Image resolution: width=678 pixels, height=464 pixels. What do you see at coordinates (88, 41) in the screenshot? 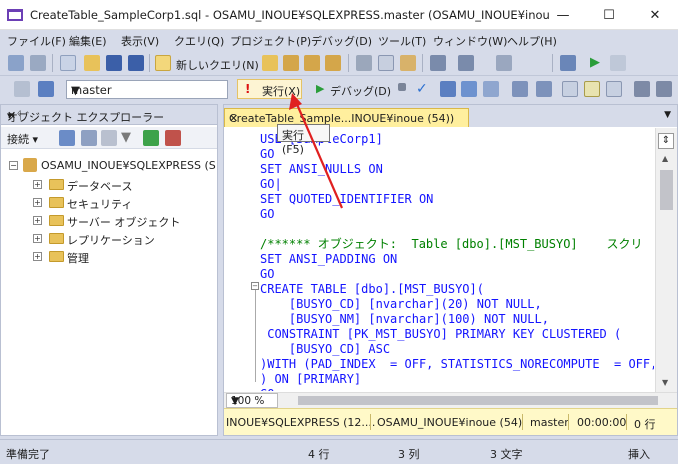
I see `menu-edit: 編集(E)` at bounding box center [88, 41].